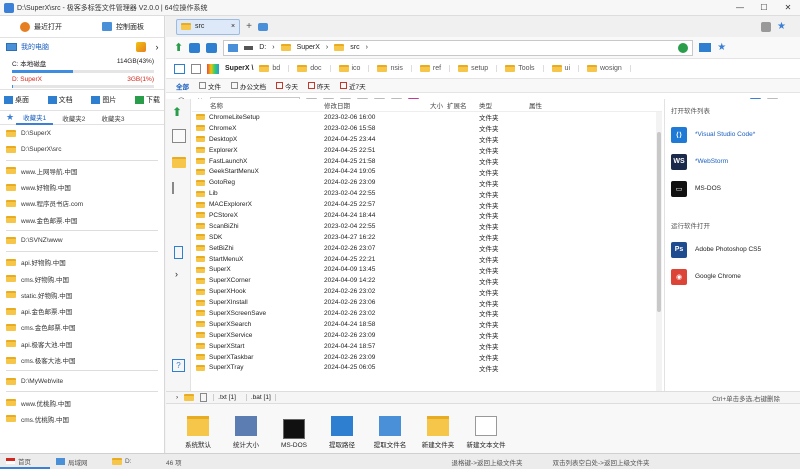  What do you see at coordinates (112, 118) in the screenshot?
I see `tab-favorites-3: 收藏夹3` at bounding box center [112, 118].